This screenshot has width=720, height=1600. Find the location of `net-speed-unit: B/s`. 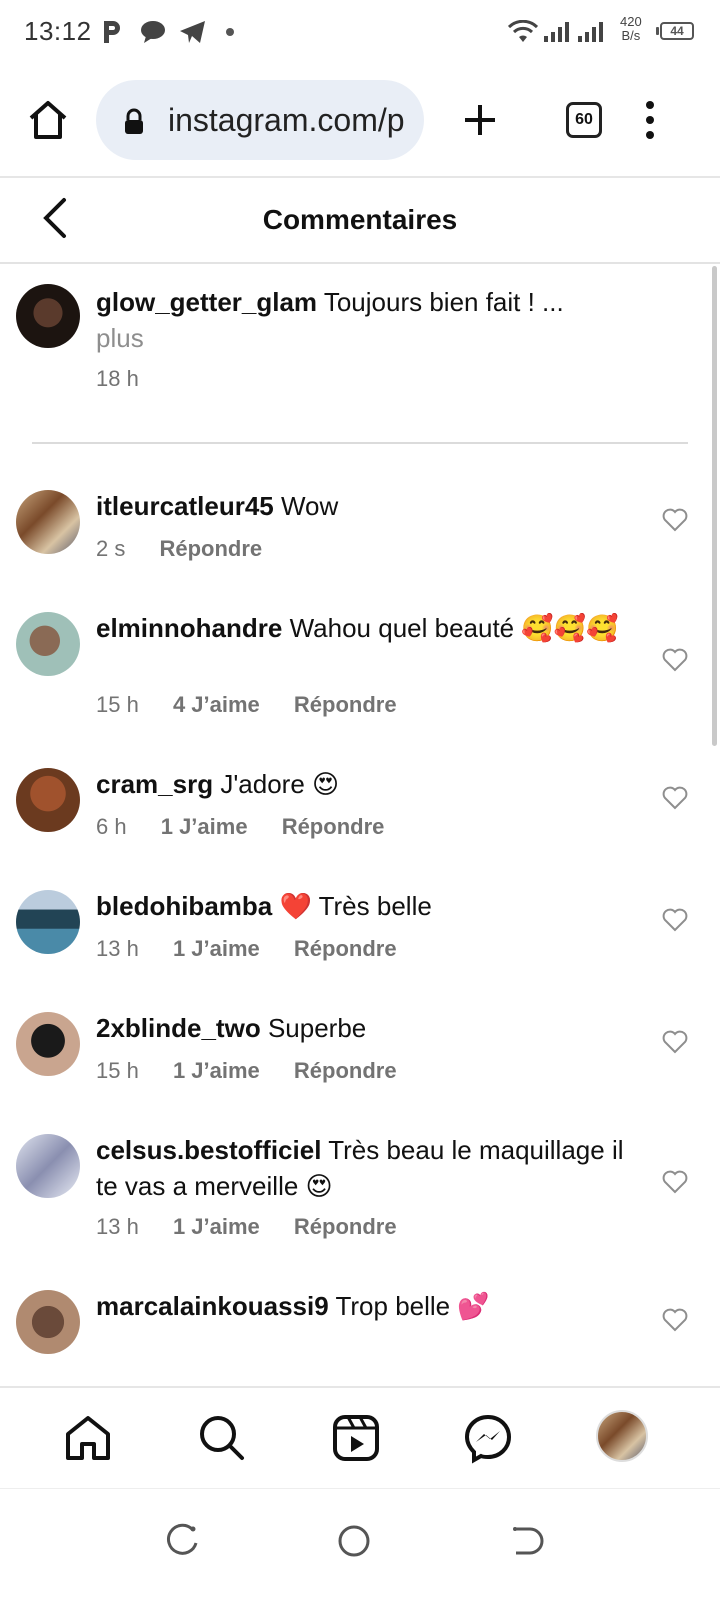

net-speed-unit: B/s is located at coordinates (631, 35).